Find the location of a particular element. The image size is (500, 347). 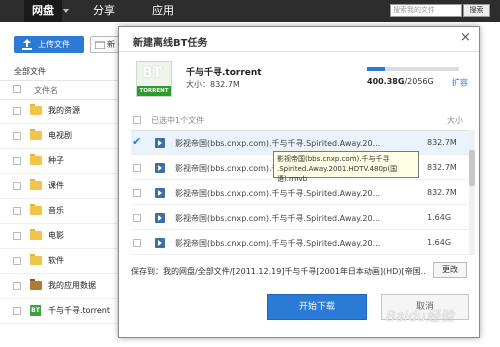

capacity-total: /2056G is located at coordinates (419, 81).